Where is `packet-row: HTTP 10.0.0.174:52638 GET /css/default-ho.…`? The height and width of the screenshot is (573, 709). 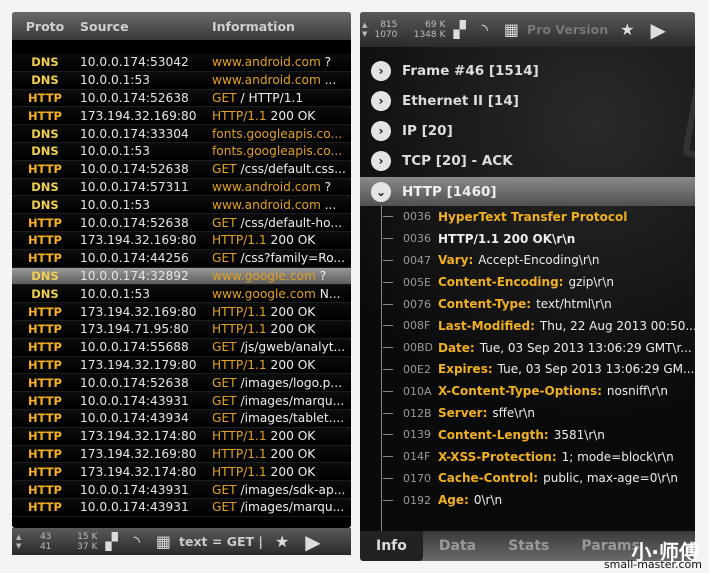 packet-row: HTTP 10.0.0.174:52638 GET /css/default-ho.… is located at coordinates (181, 223).